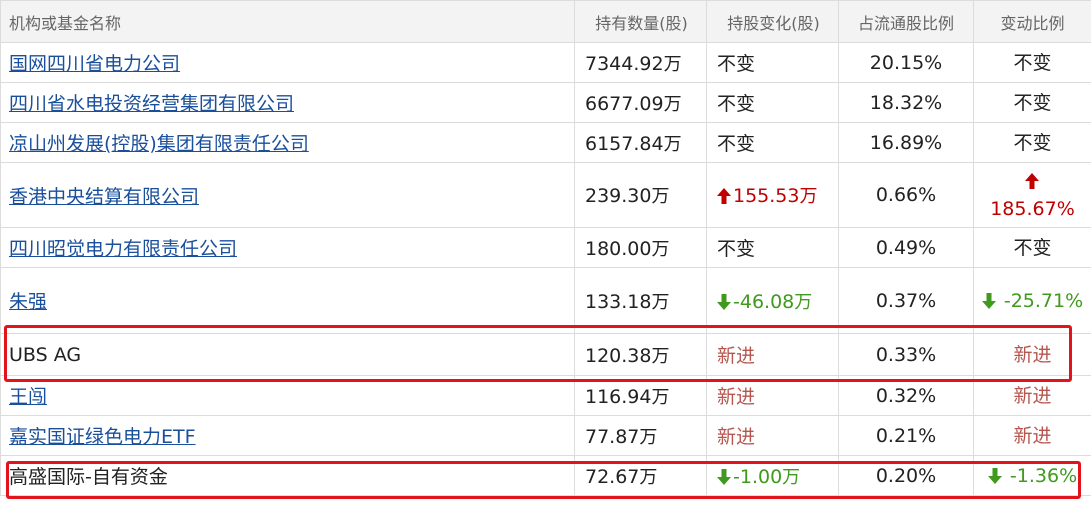  I want to click on change-ratio-cell: -1.36%, so click(1032, 475).